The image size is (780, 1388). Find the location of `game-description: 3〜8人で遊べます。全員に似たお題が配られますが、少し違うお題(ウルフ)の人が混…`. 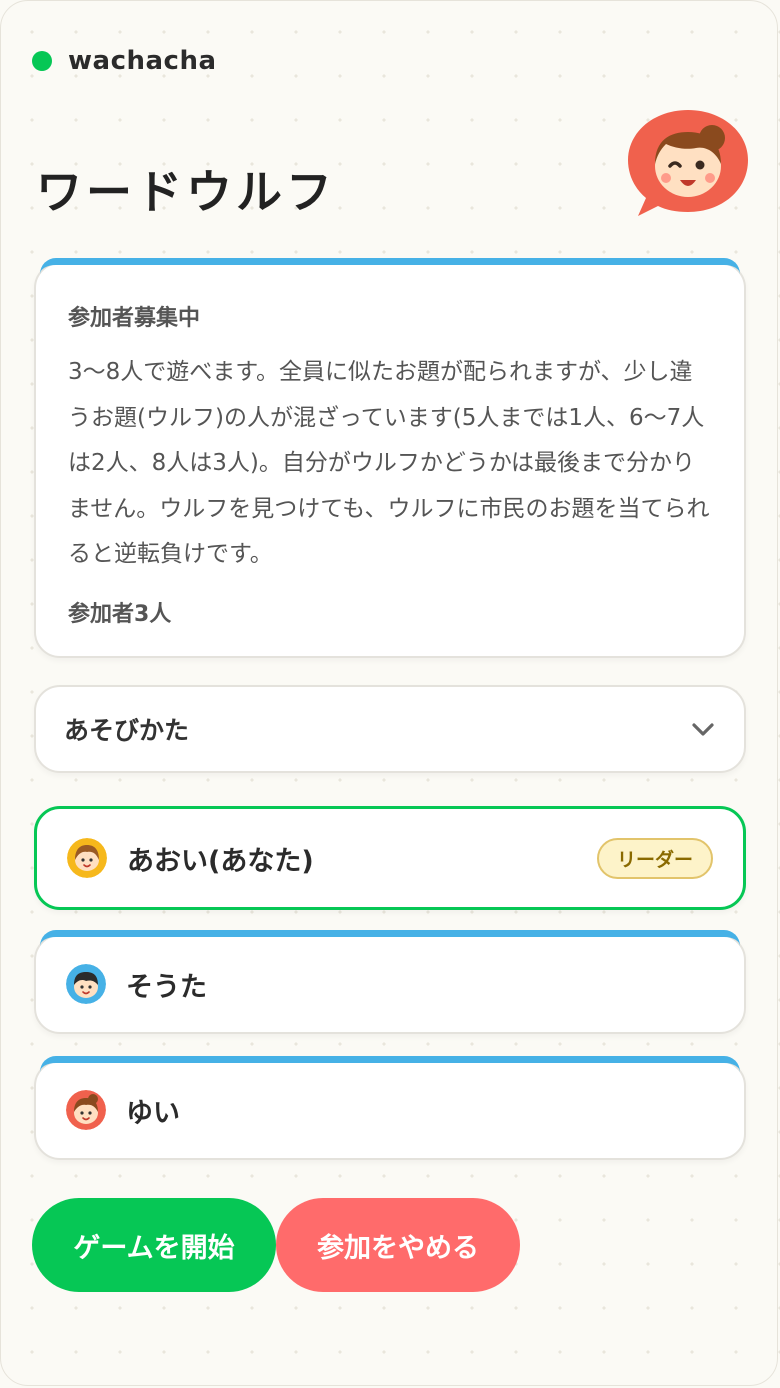

game-description: 3〜8人で遊べます。全員に似たお題が配られますが、少し違うお題(ウルフ)の人が混… is located at coordinates (389, 463).